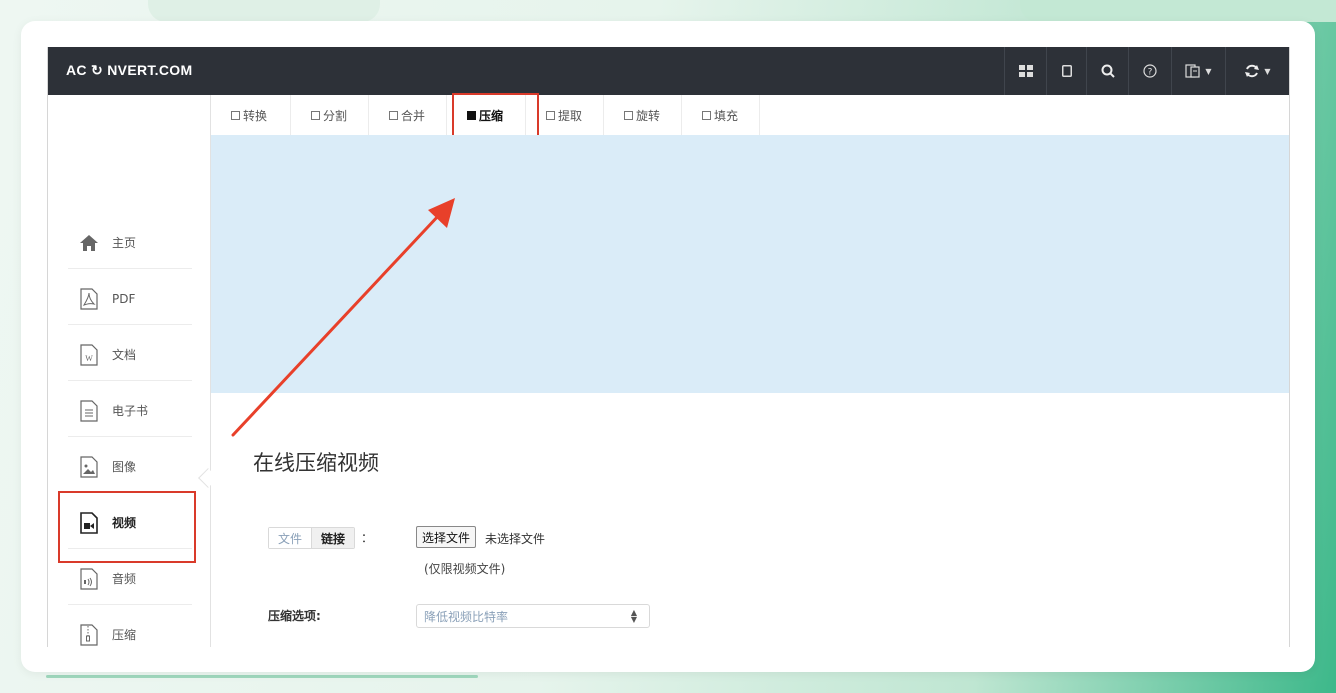  Describe the element at coordinates (1107, 71) in the screenshot. I see `search-icon` at that location.